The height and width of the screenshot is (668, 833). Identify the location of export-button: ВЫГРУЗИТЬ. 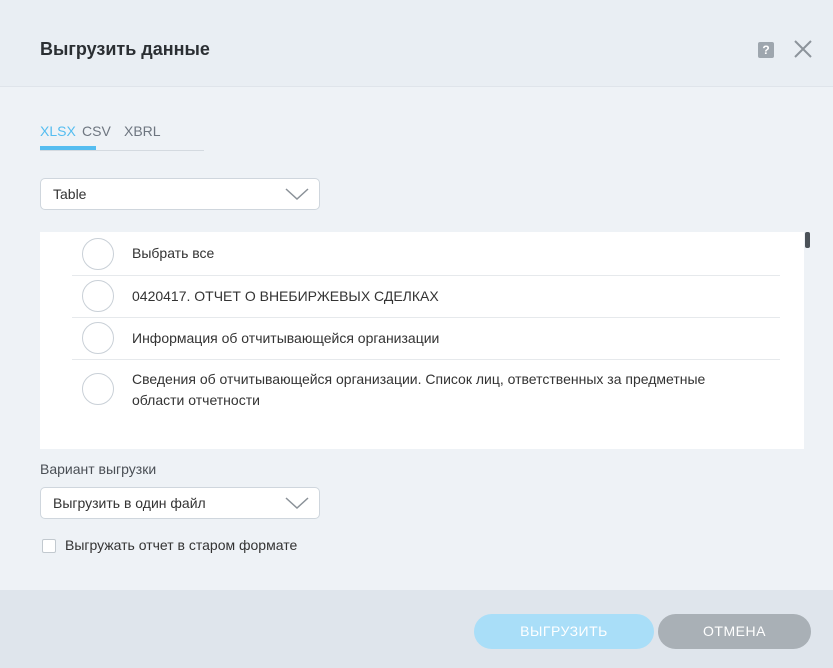
(564, 631).